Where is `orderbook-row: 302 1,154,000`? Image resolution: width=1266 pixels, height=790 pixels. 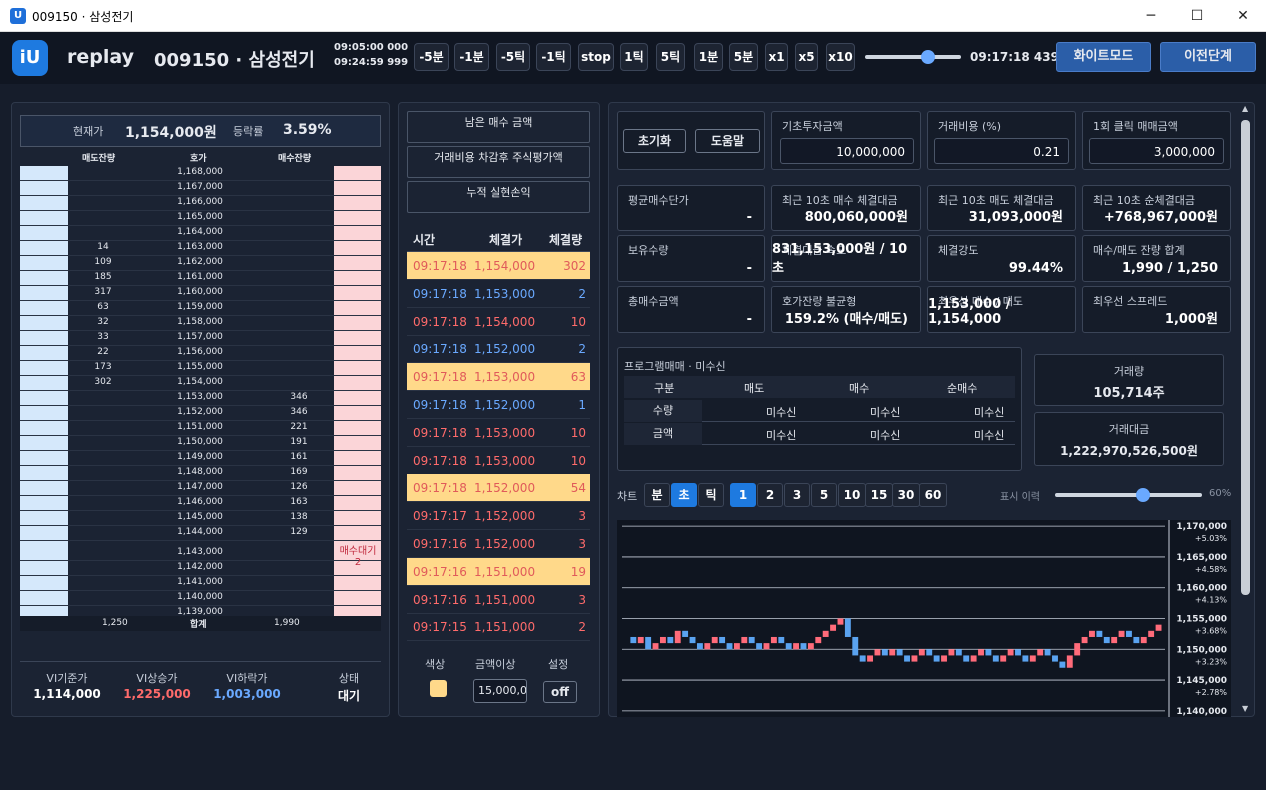 orderbook-row: 302 1,154,000 is located at coordinates (200, 383).